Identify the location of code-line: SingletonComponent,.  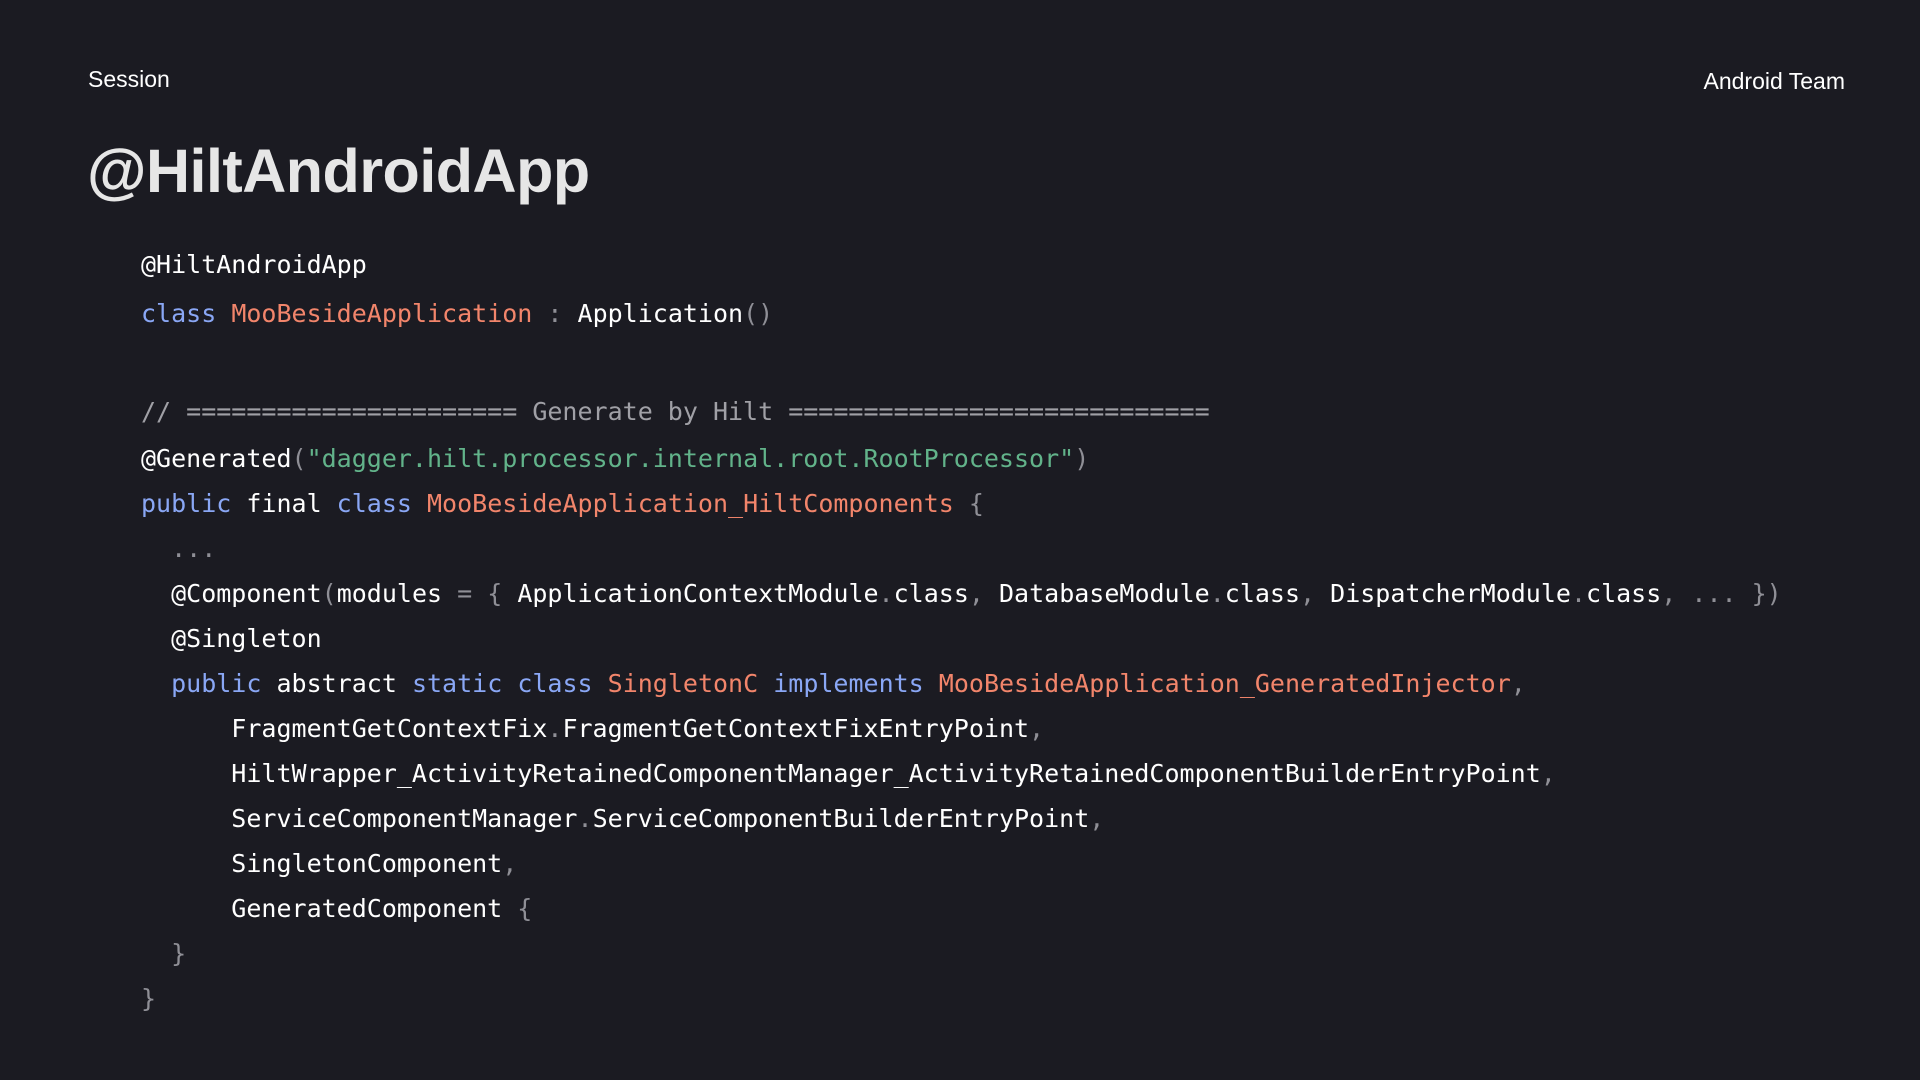
(329, 864).